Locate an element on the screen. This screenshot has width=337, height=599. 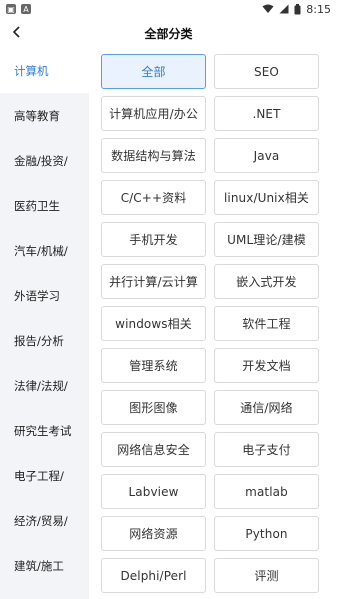
sidebar-item: 报告/分析 is located at coordinates (44, 340).